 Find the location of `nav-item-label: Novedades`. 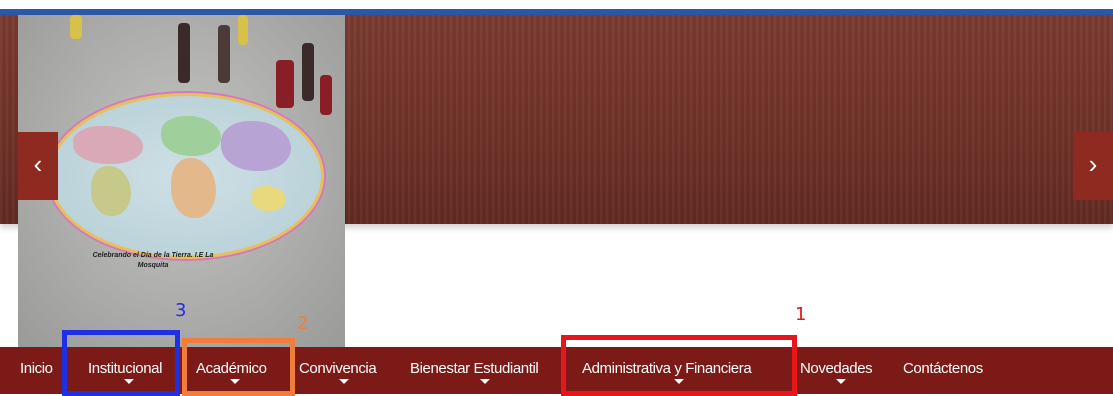

nav-item-label: Novedades is located at coordinates (836, 368).